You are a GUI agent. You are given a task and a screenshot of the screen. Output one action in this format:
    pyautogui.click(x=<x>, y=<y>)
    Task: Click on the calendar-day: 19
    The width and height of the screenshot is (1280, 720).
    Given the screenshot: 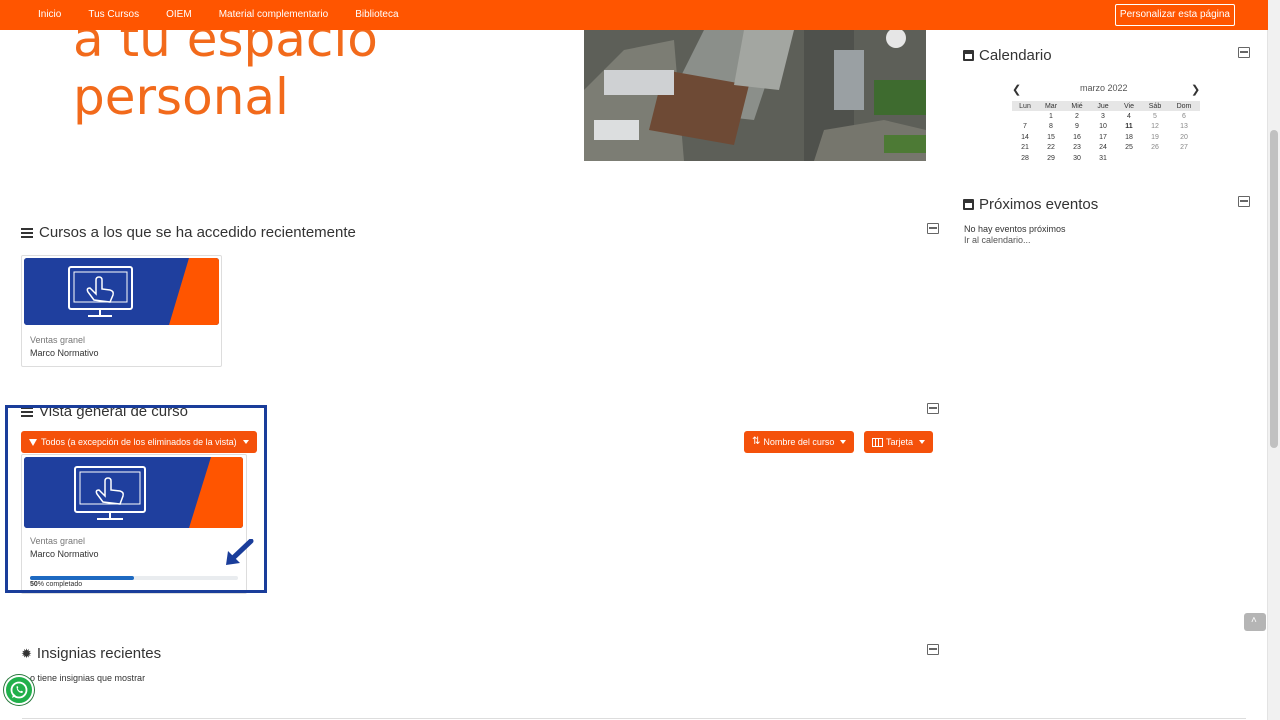 What is the action you would take?
    pyautogui.click(x=1155, y=137)
    